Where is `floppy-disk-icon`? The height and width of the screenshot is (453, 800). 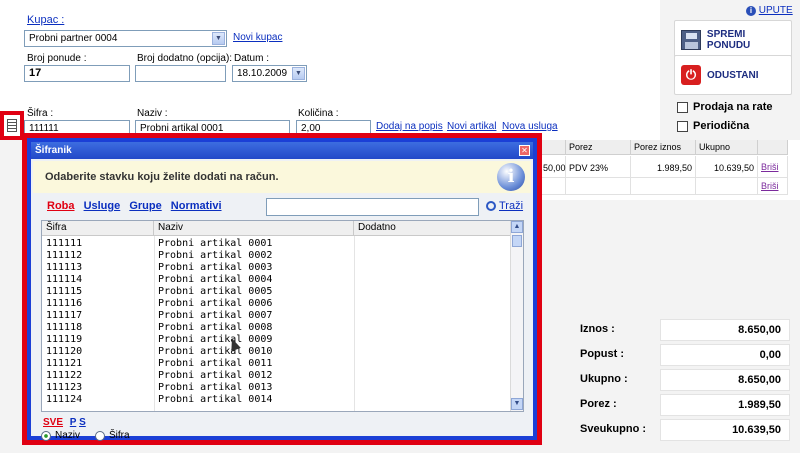
floppy-disk-icon is located at coordinates (691, 40).